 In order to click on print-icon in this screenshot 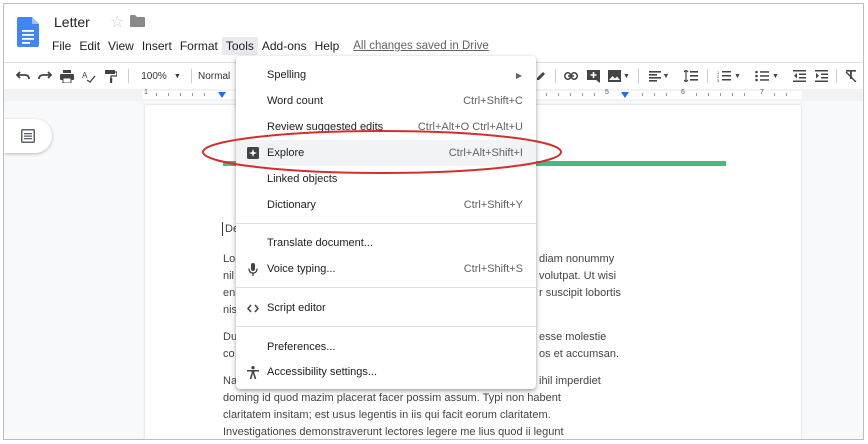, I will do `click(67, 76)`.